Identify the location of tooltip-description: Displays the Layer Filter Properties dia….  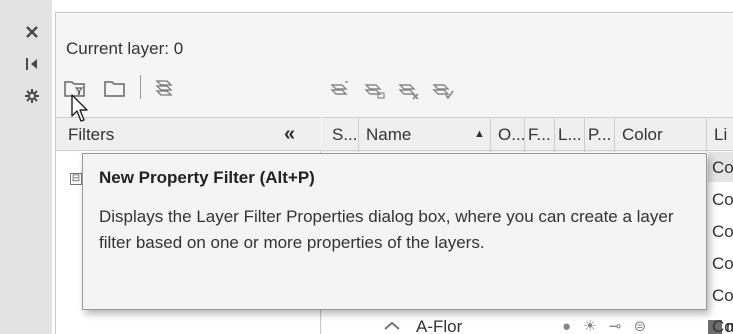
(386, 229).